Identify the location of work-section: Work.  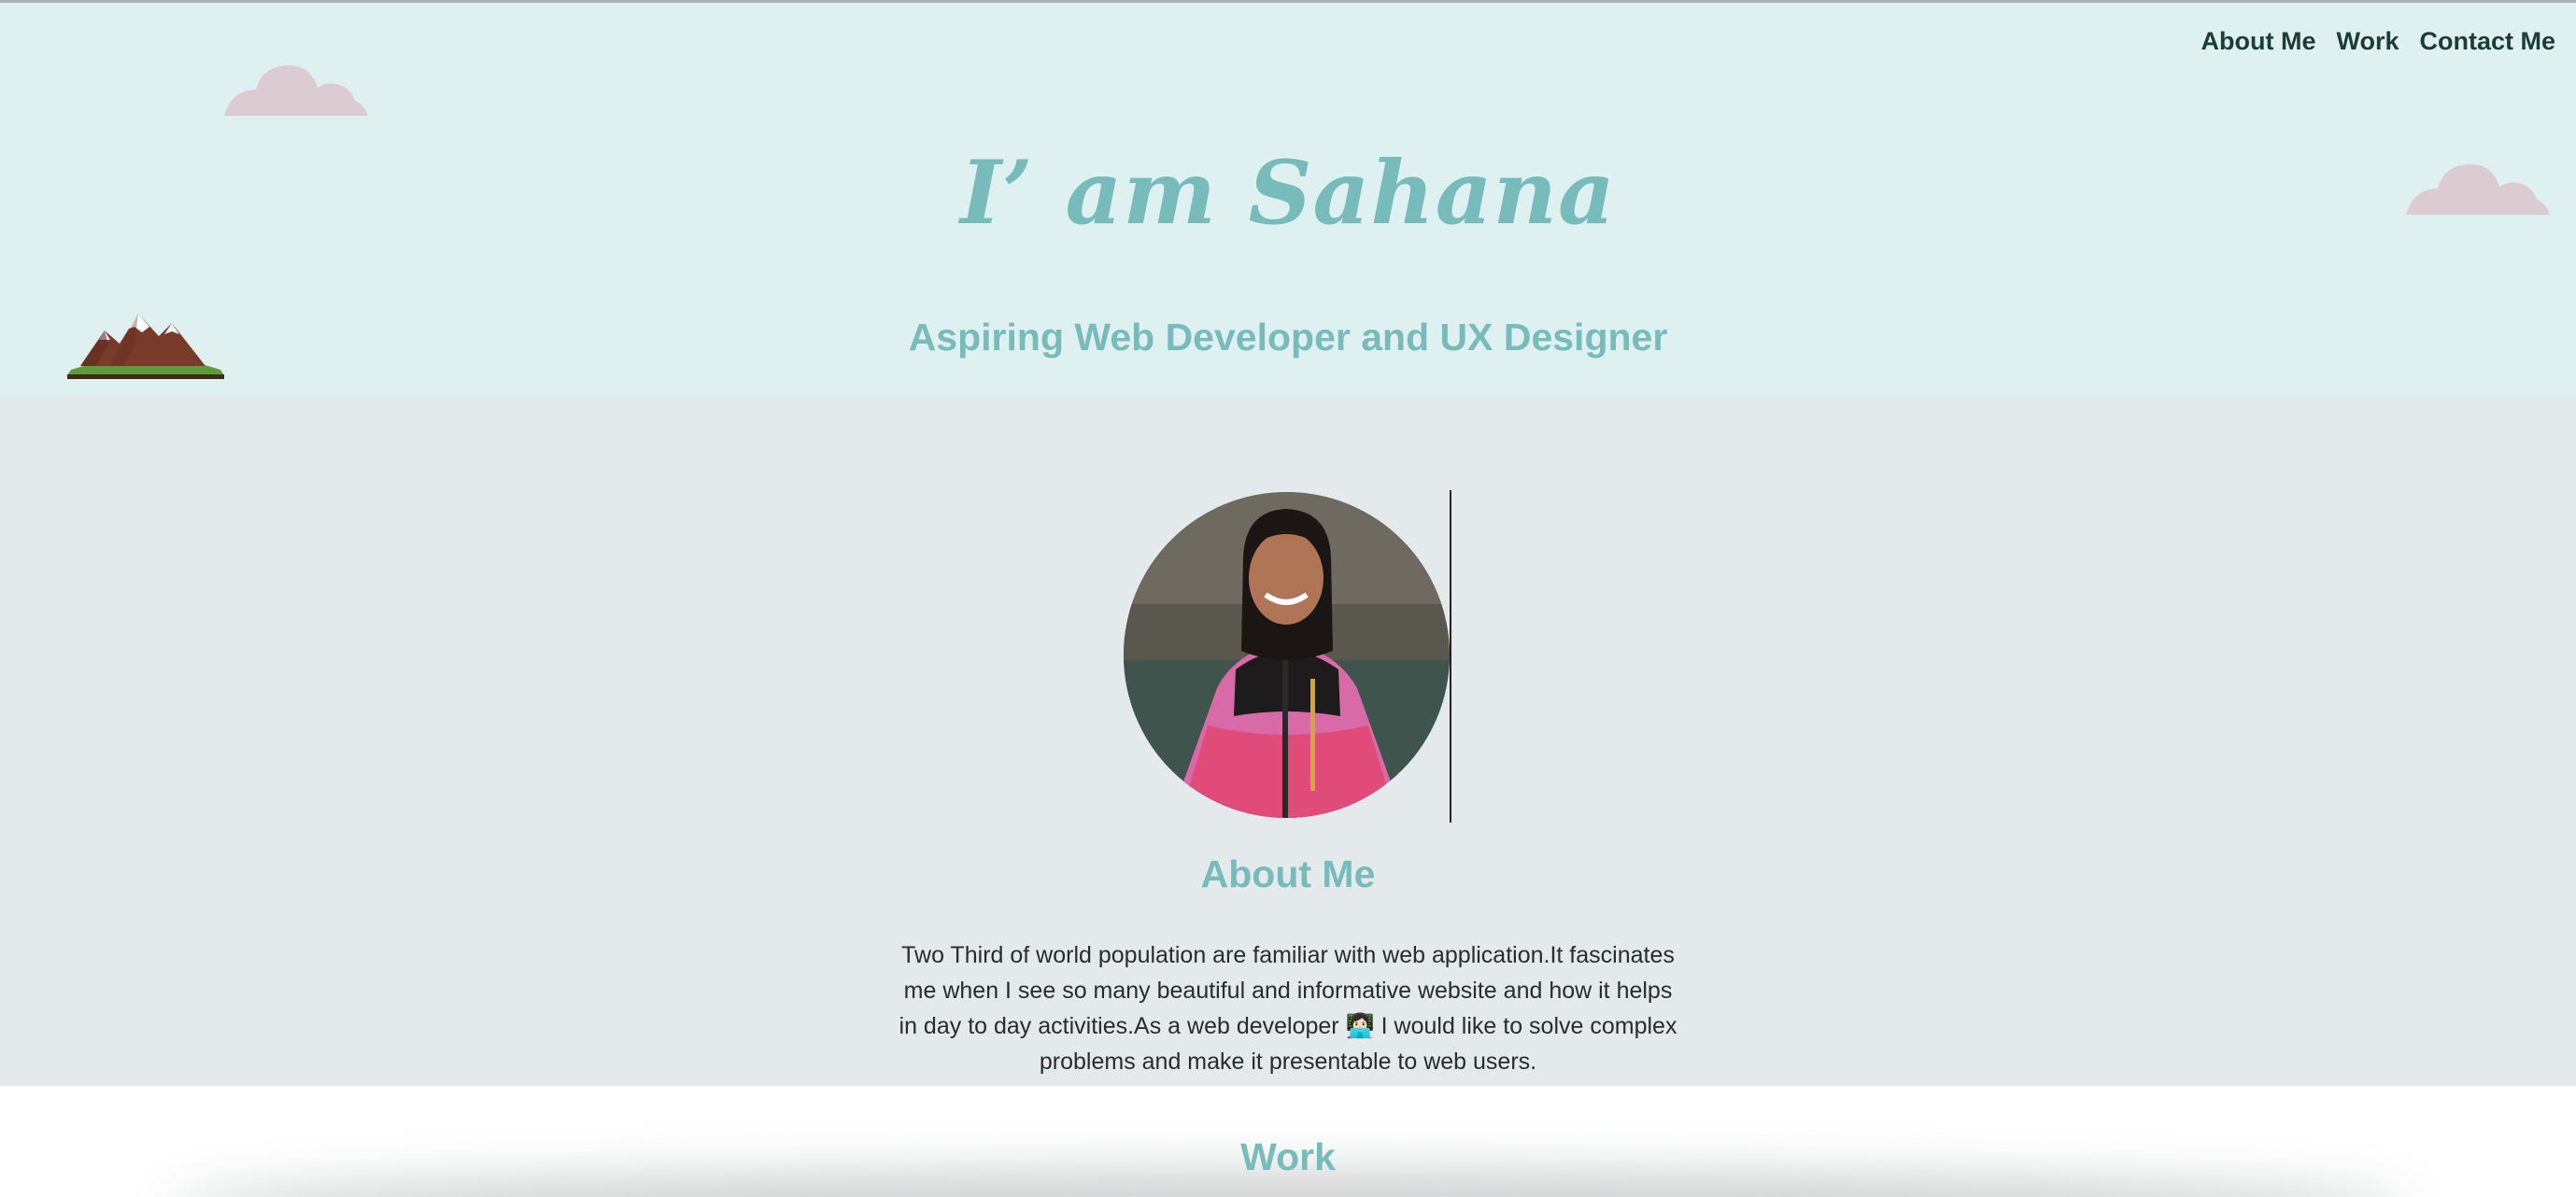
(1288, 1141).